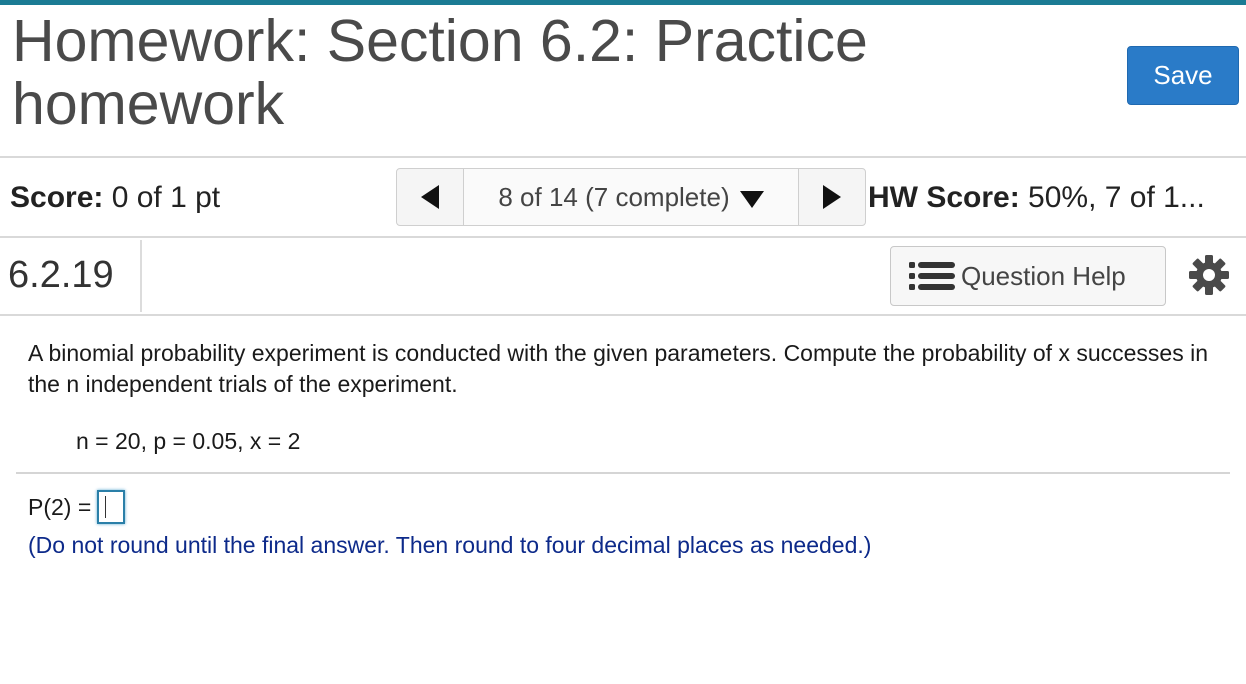  What do you see at coordinates (60, 506) in the screenshot?
I see `answer-label: P(2) =` at bounding box center [60, 506].